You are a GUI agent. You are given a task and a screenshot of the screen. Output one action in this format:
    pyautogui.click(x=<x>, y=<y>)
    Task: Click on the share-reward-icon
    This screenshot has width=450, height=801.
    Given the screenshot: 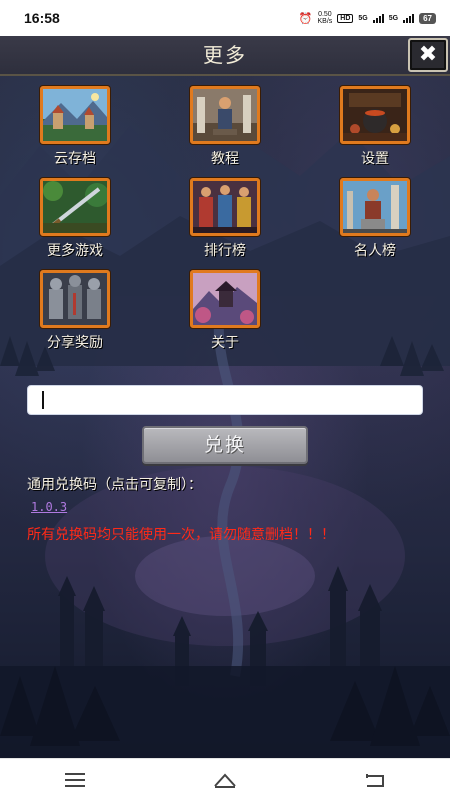 What is the action you would take?
    pyautogui.click(x=75, y=299)
    